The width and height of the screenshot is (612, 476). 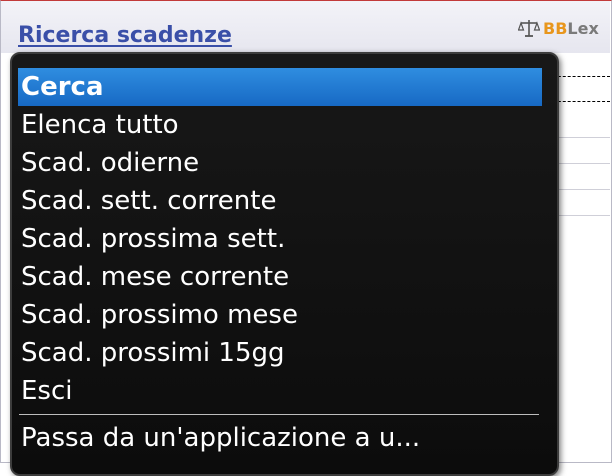 I want to click on menu-item-scad-prossima-sett: Scad. prossima sett., so click(x=280, y=239).